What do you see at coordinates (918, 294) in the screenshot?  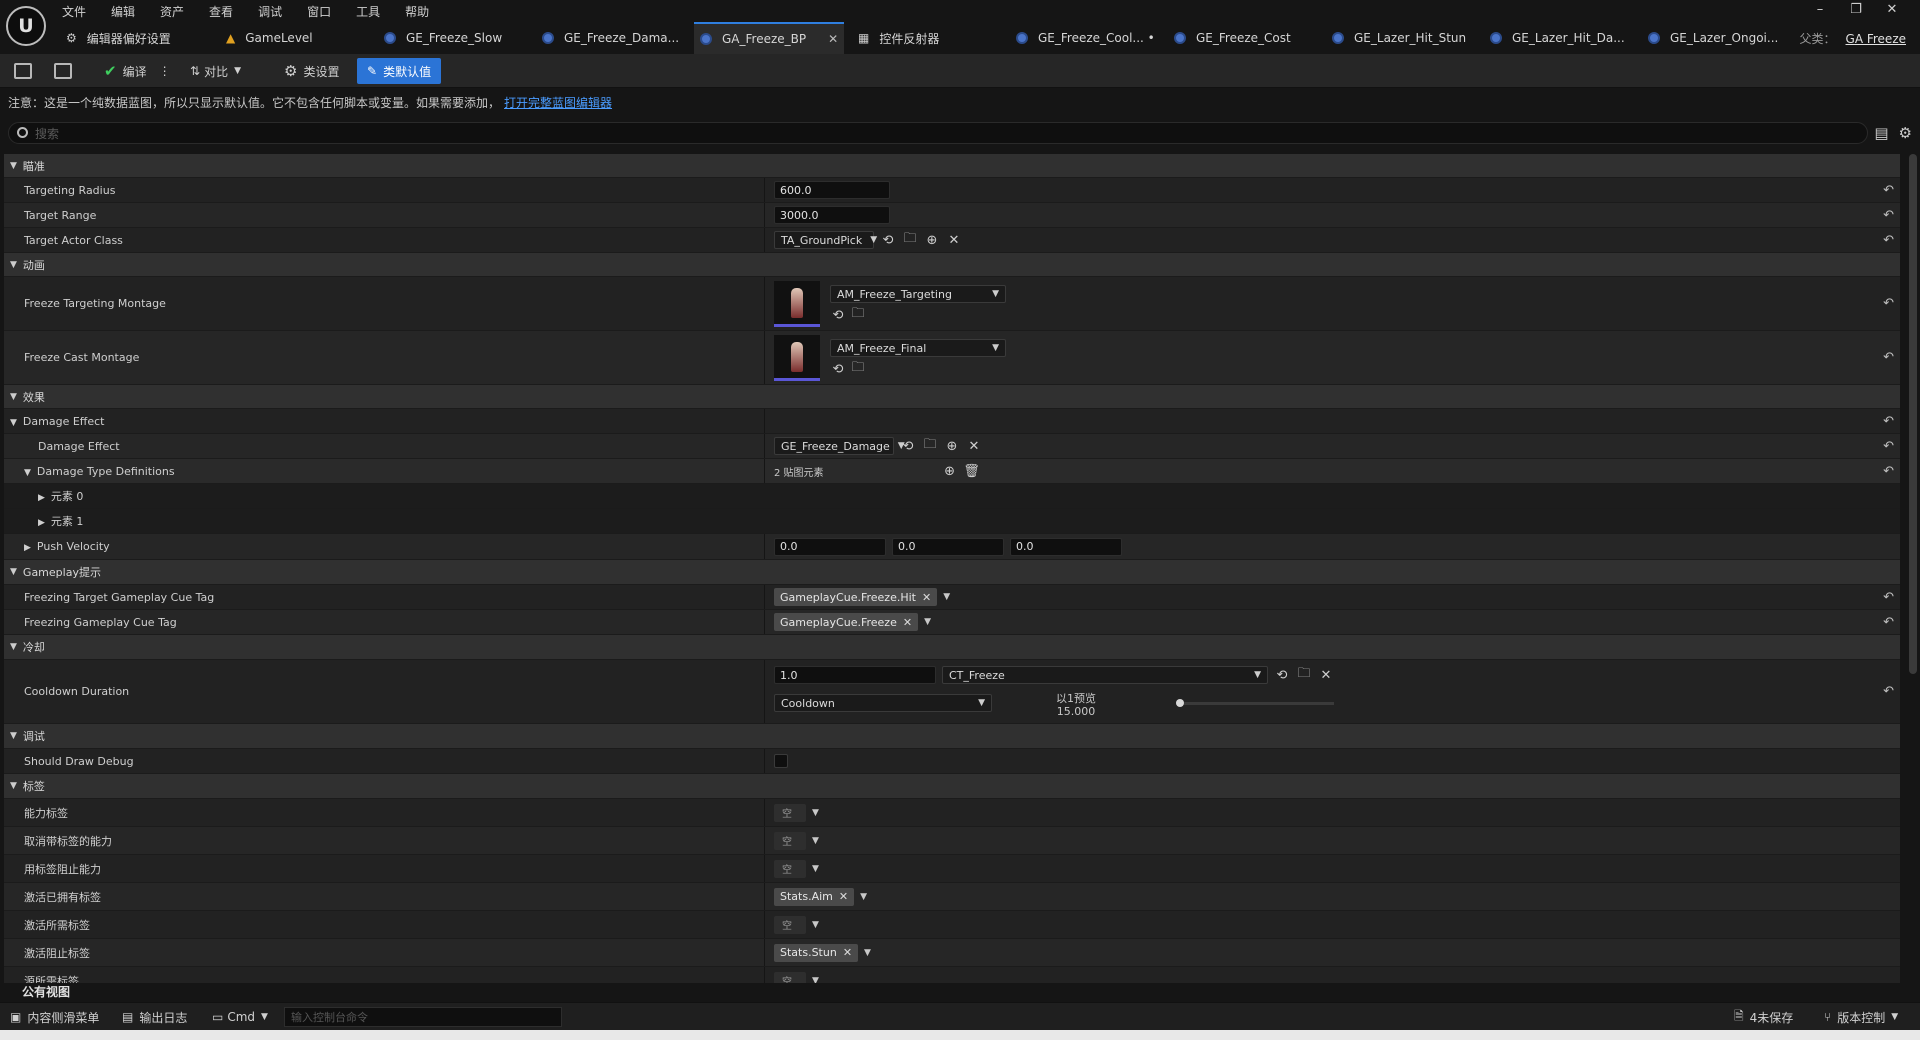 I see `freeze-targeting-montage-dropdown: AM_Freeze_Targeting ▼` at bounding box center [918, 294].